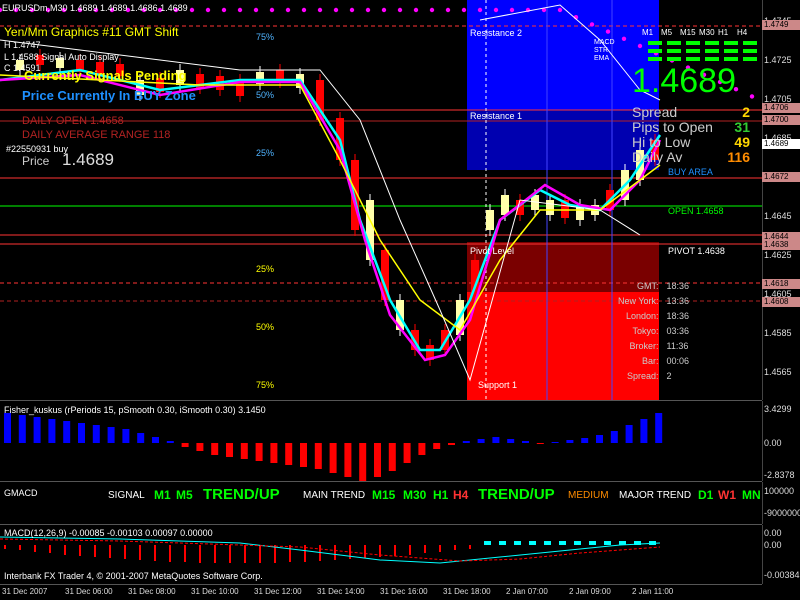 The width and height of the screenshot is (800, 600). I want to click on tf-header-h4: H4, so click(742, 32).